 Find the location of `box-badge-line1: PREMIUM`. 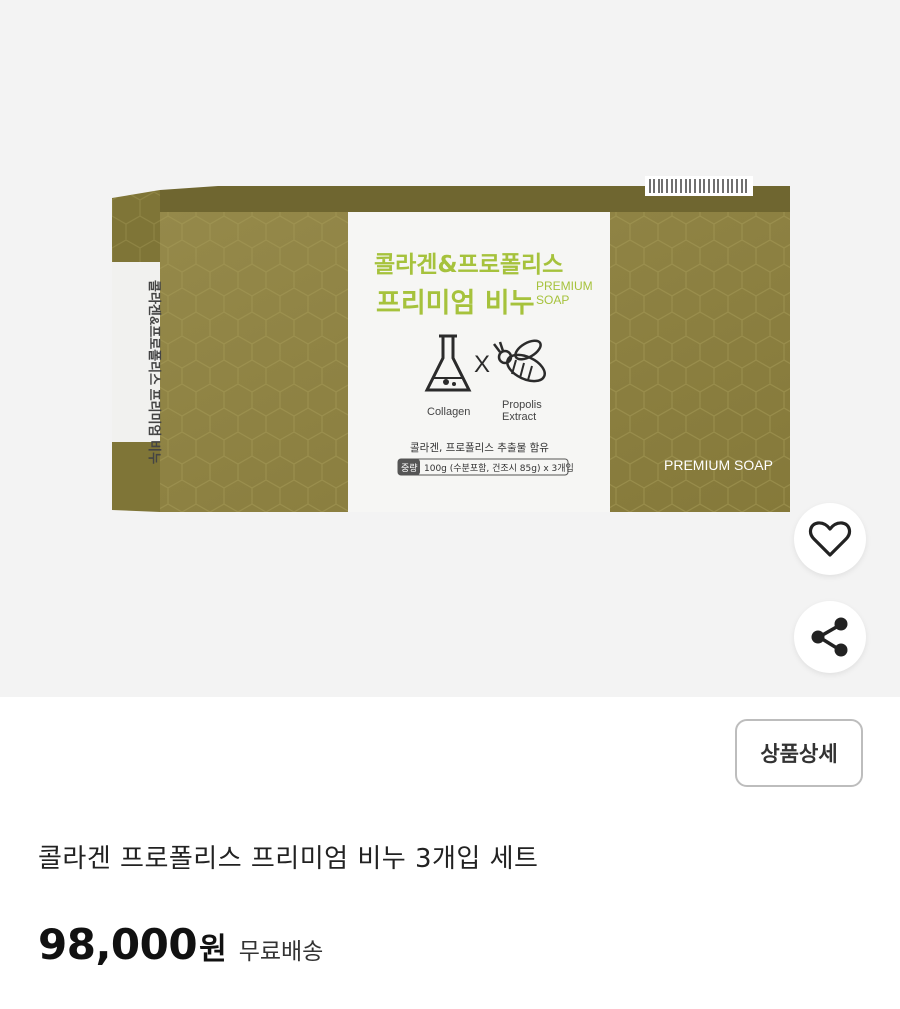

box-badge-line1: PREMIUM is located at coordinates (564, 286).